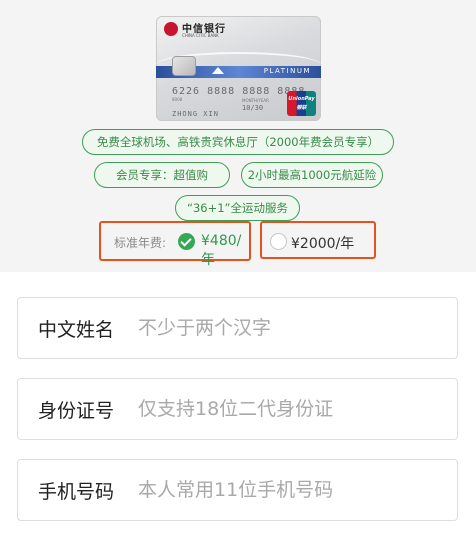 This screenshot has width=476, height=533. Describe the element at coordinates (184, 66) in the screenshot. I see `card-chip-icon` at that location.